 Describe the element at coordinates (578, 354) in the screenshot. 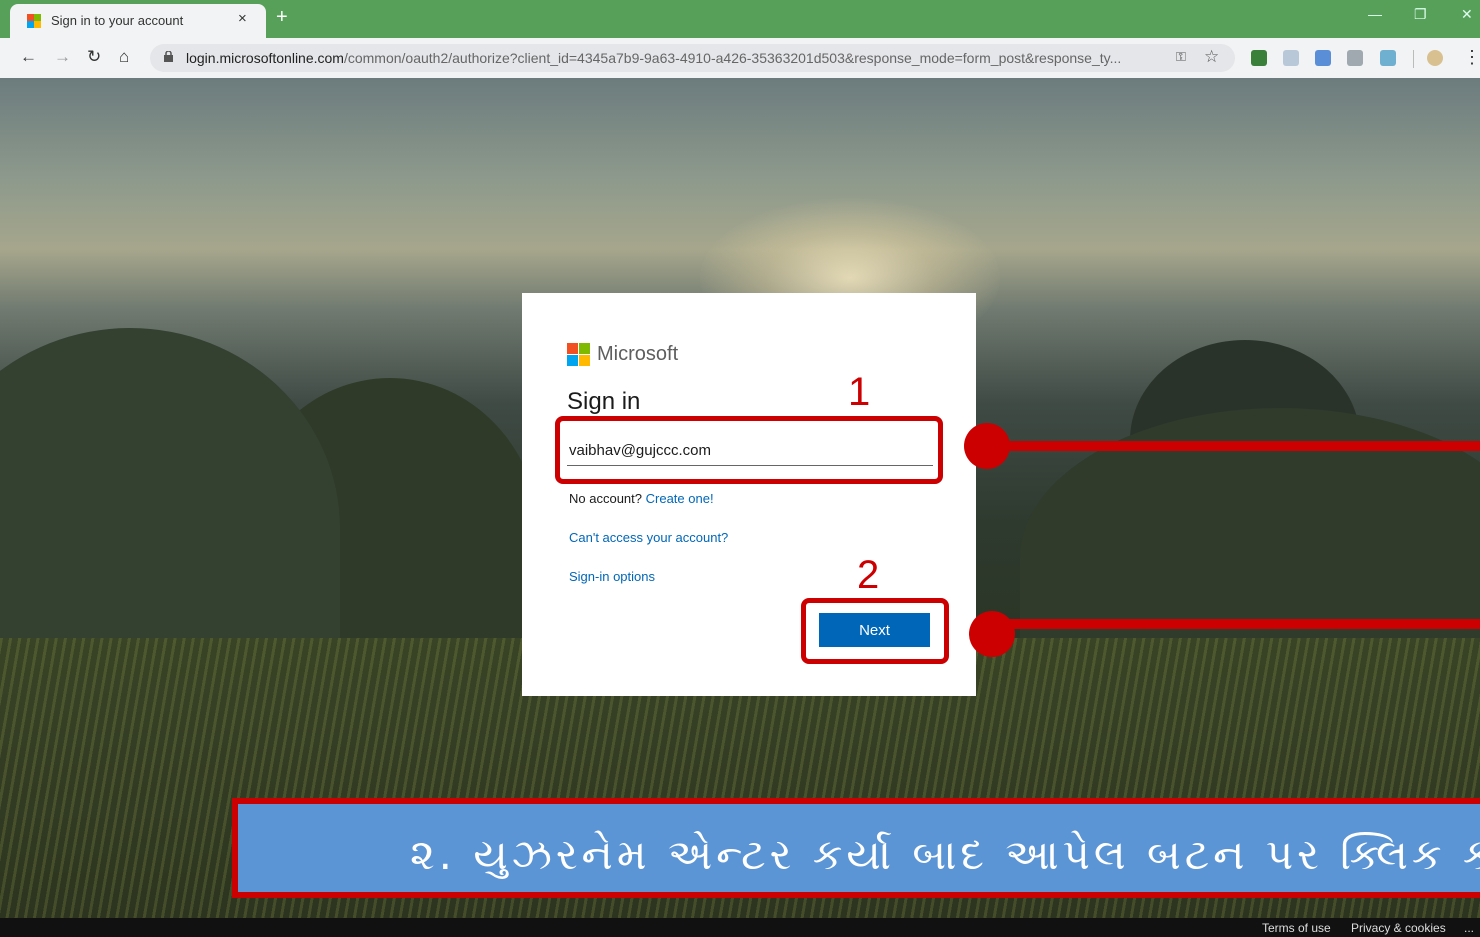

I see `microsoft-logo-icon` at that location.